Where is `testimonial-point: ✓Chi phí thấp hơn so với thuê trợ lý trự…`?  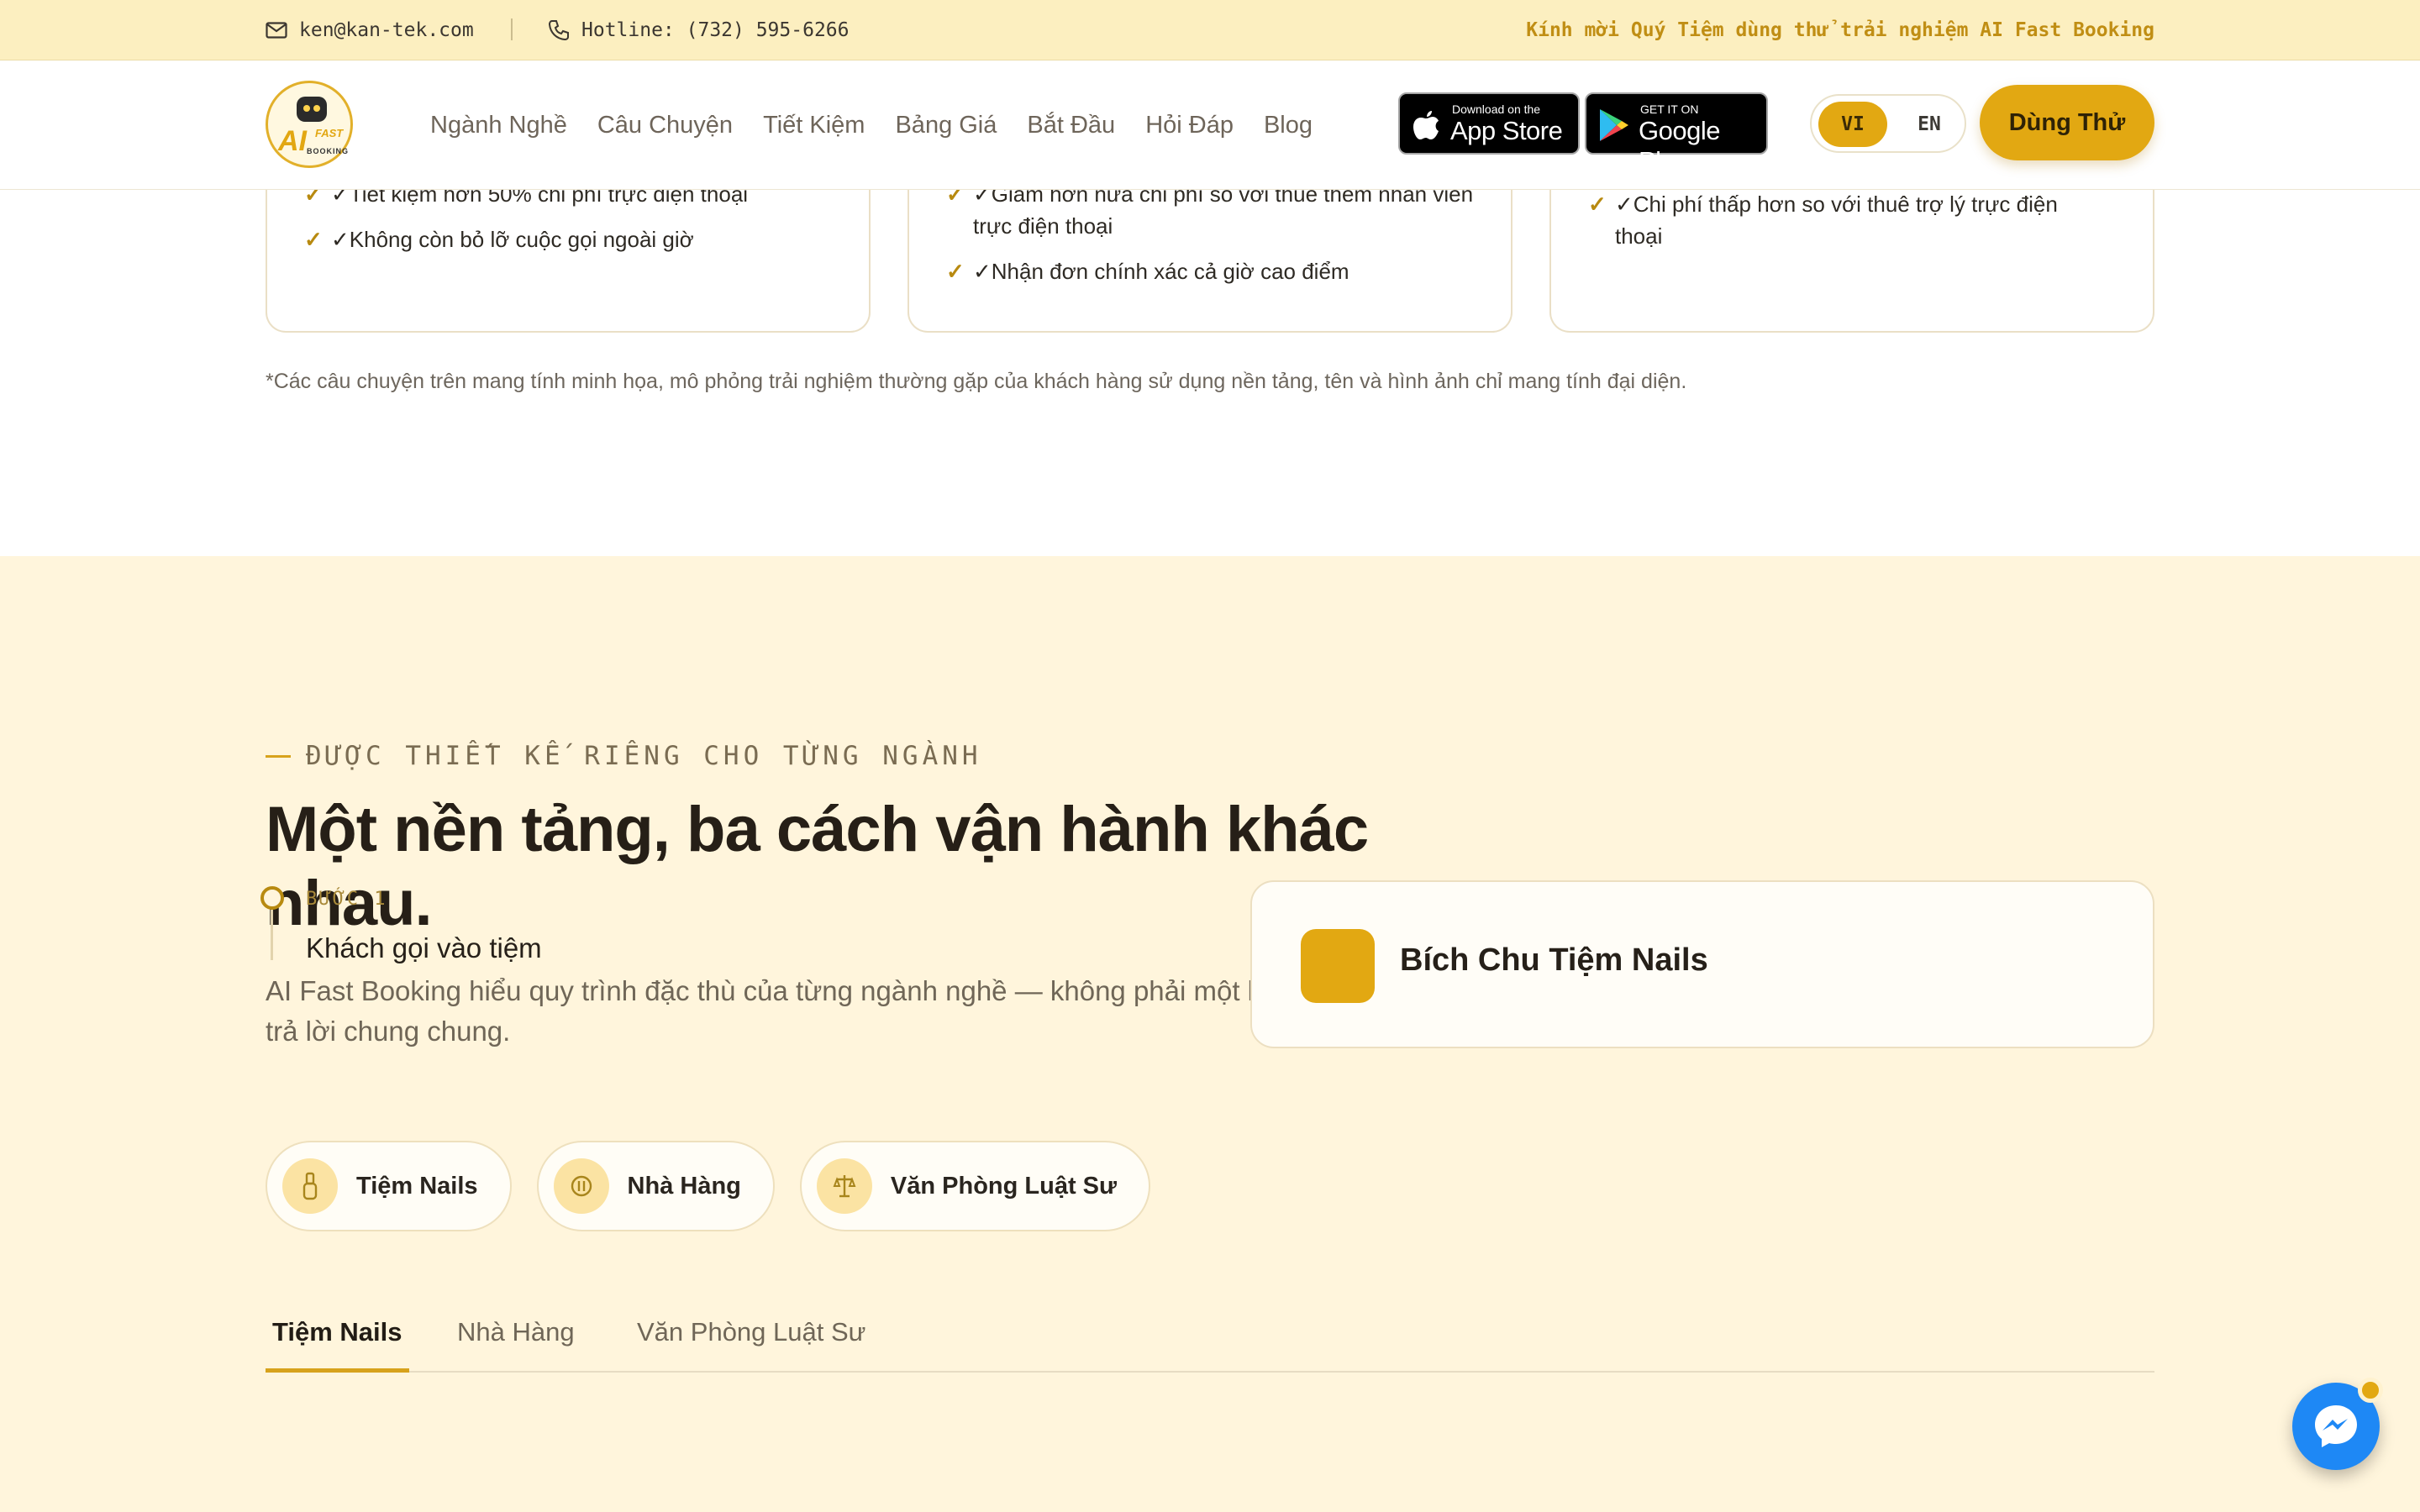 testimonial-point: ✓Chi phí thấp hơn so với thuê trợ lý trự… is located at coordinates (1840, 220).